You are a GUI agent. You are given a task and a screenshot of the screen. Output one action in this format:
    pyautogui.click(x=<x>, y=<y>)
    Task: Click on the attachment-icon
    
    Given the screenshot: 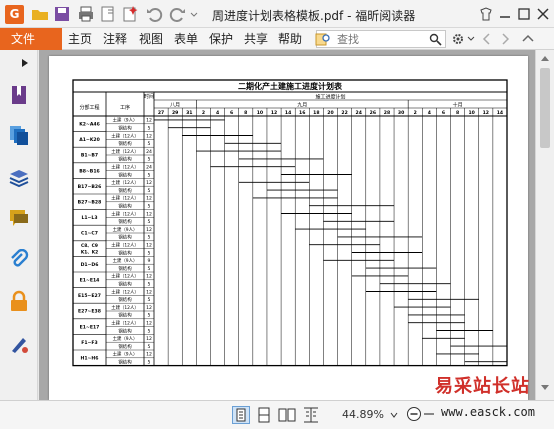 What is the action you would take?
    pyautogui.click(x=19, y=260)
    